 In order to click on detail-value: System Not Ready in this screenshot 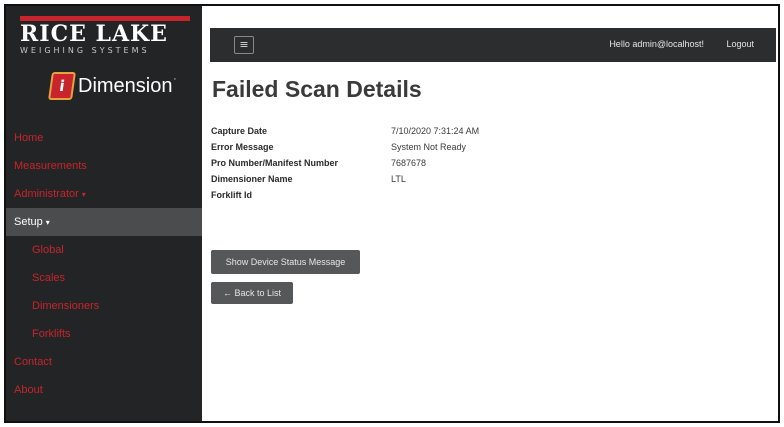, I will do `click(429, 147)`.